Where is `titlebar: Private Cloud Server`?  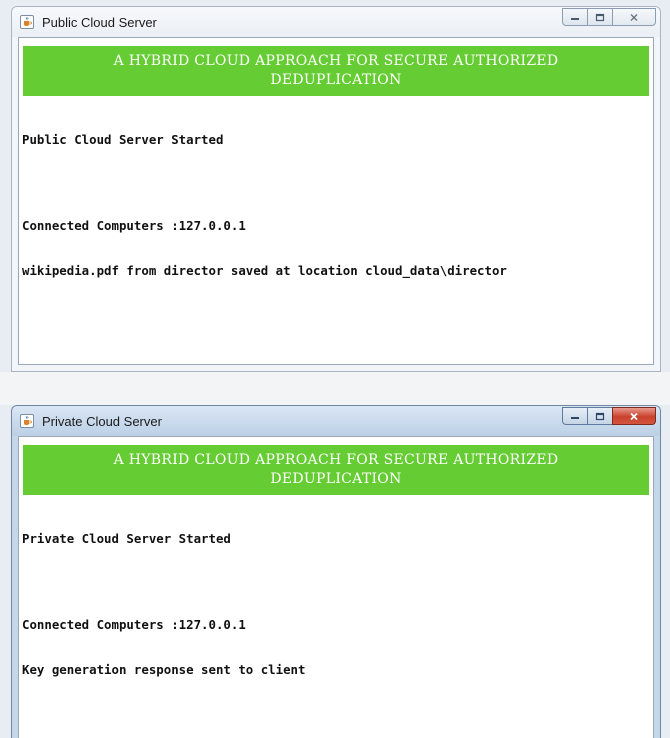 titlebar: Private Cloud Server is located at coordinates (336, 421).